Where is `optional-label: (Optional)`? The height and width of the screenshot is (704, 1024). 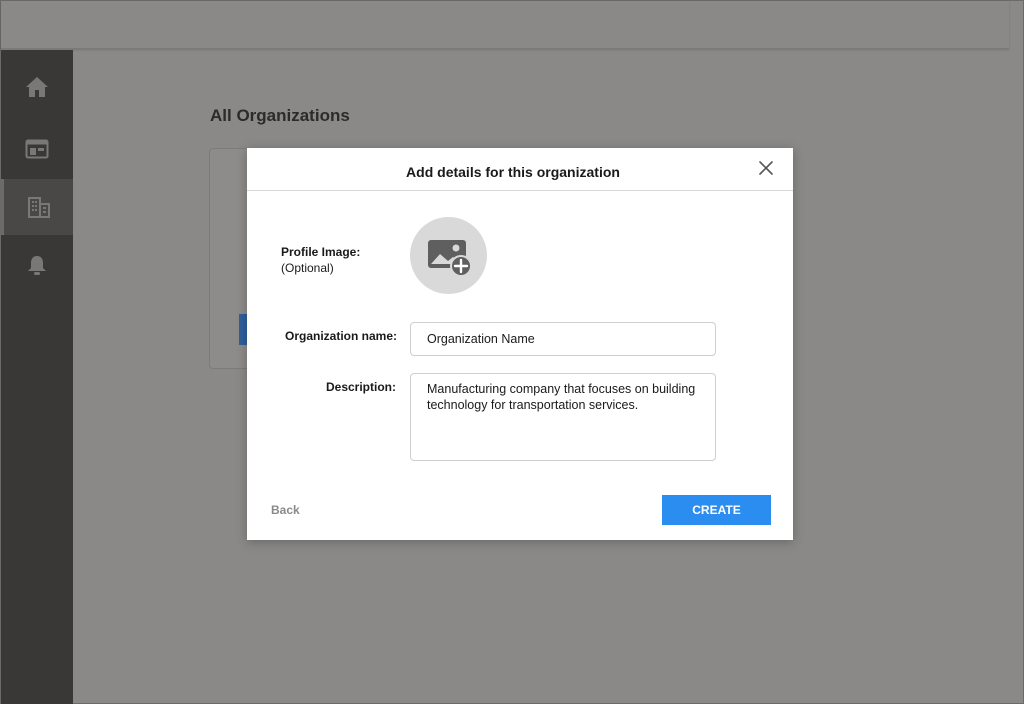 optional-label: (Optional) is located at coordinates (307, 268).